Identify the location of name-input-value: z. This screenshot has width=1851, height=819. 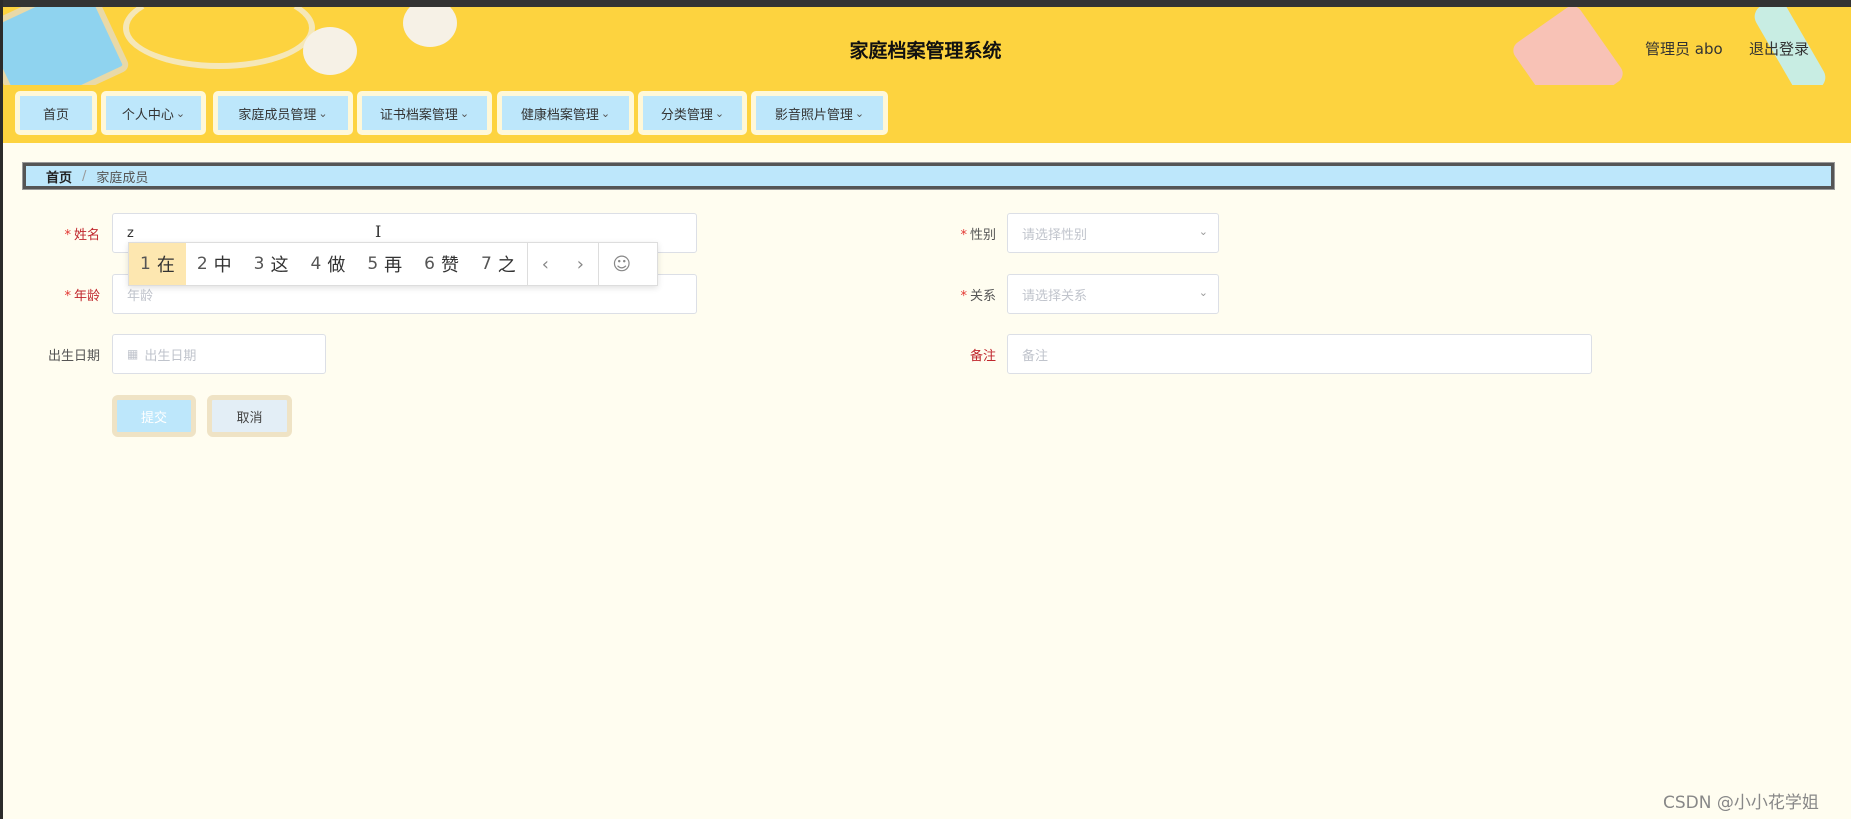
(130, 233).